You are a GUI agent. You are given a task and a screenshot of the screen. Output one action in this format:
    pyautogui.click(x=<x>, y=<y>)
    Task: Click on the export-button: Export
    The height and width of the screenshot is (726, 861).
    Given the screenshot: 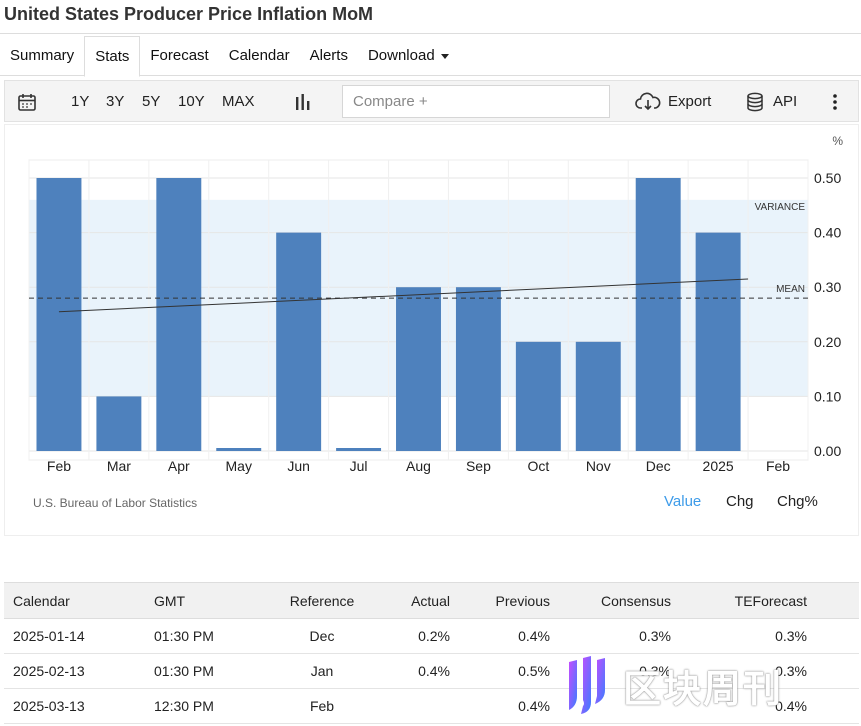 What is the action you would take?
    pyautogui.click(x=689, y=102)
    